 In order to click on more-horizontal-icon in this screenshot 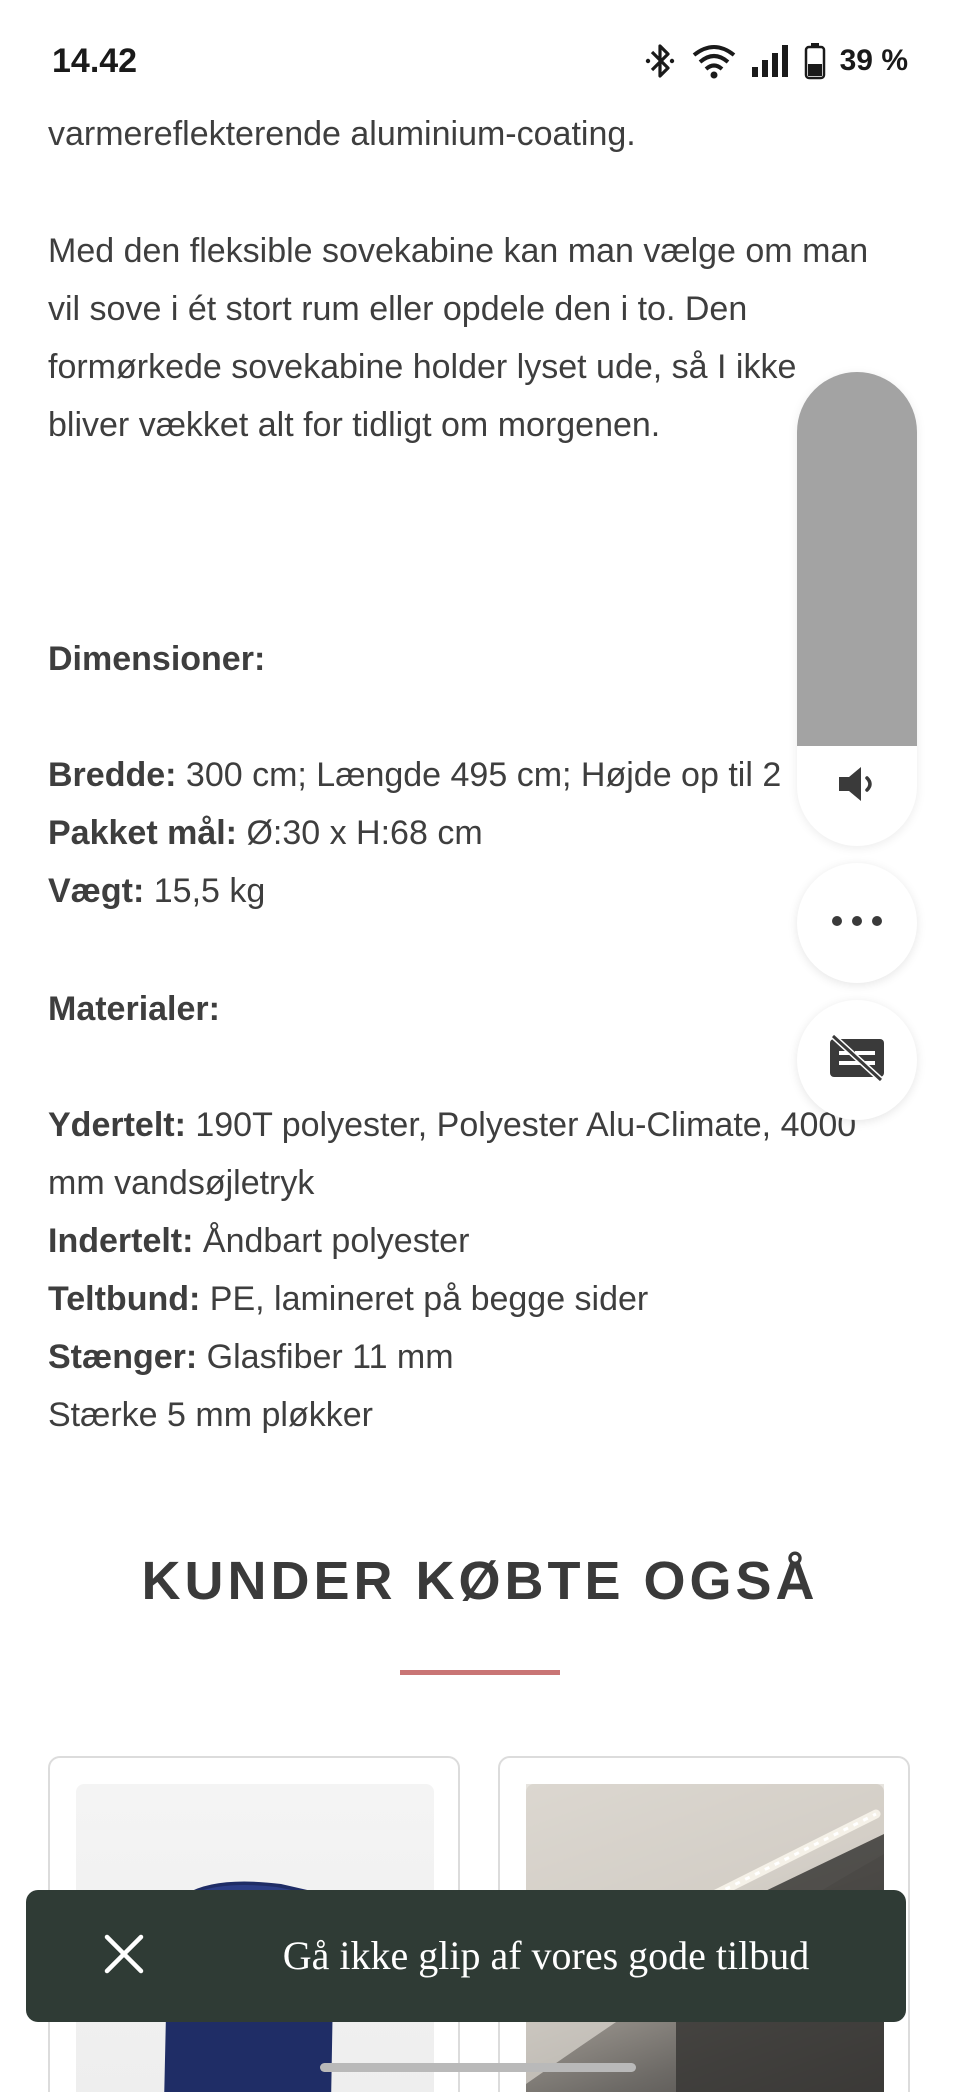, I will do `click(857, 923)`.